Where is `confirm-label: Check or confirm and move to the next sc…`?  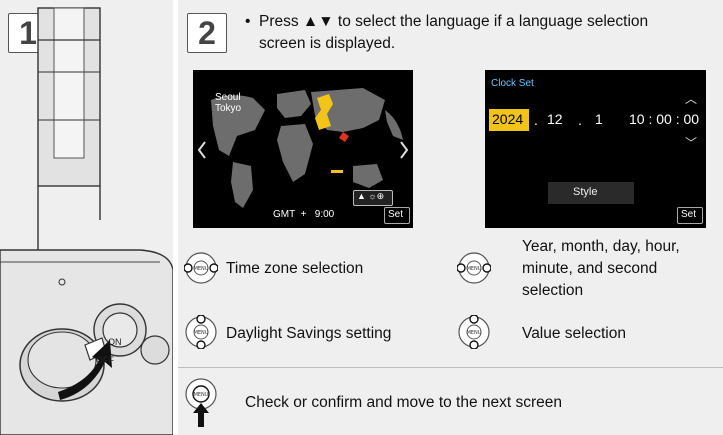 confirm-label: Check or confirm and move to the next sc… is located at coordinates (404, 402).